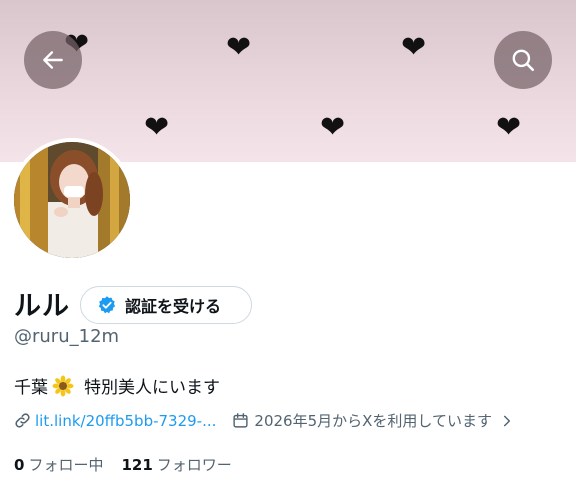 This screenshot has width=576, height=496. What do you see at coordinates (19, 465) in the screenshot?
I see `following-count: 0` at bounding box center [19, 465].